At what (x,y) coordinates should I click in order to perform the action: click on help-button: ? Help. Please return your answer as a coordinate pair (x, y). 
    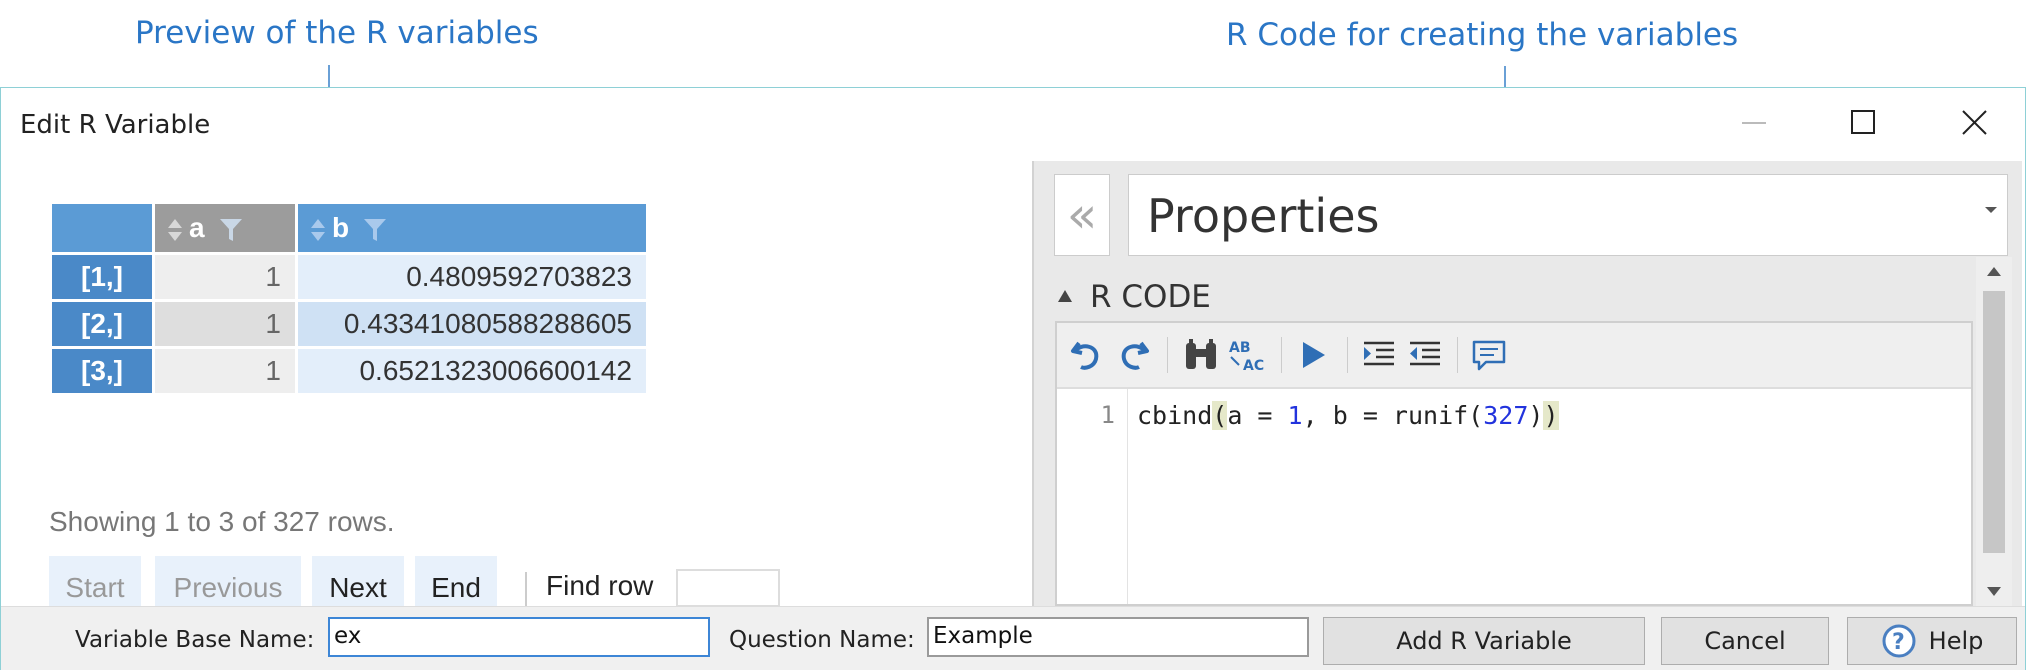
    Looking at the image, I should click on (1932, 641).